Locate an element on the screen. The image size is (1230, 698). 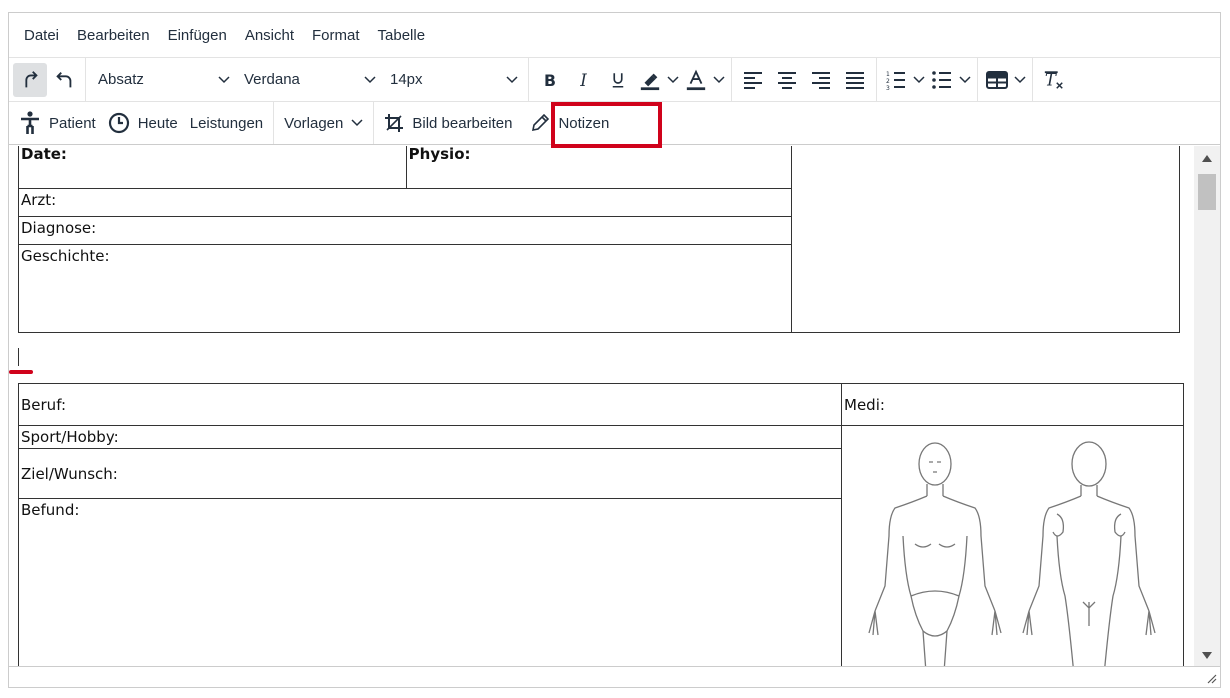
heute-label: Heute is located at coordinates (157, 123).